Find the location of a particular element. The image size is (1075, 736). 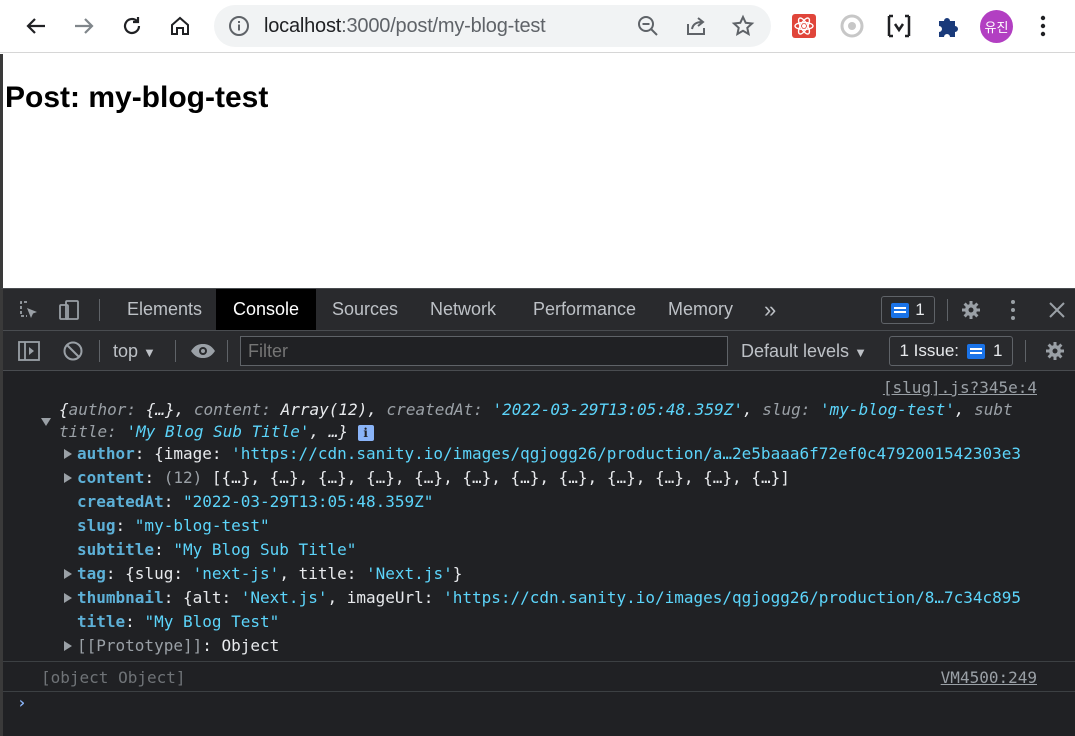

prop-createdAt: createdAt: "2022-03-29T13:05:48.359Z" is located at coordinates (255, 502).